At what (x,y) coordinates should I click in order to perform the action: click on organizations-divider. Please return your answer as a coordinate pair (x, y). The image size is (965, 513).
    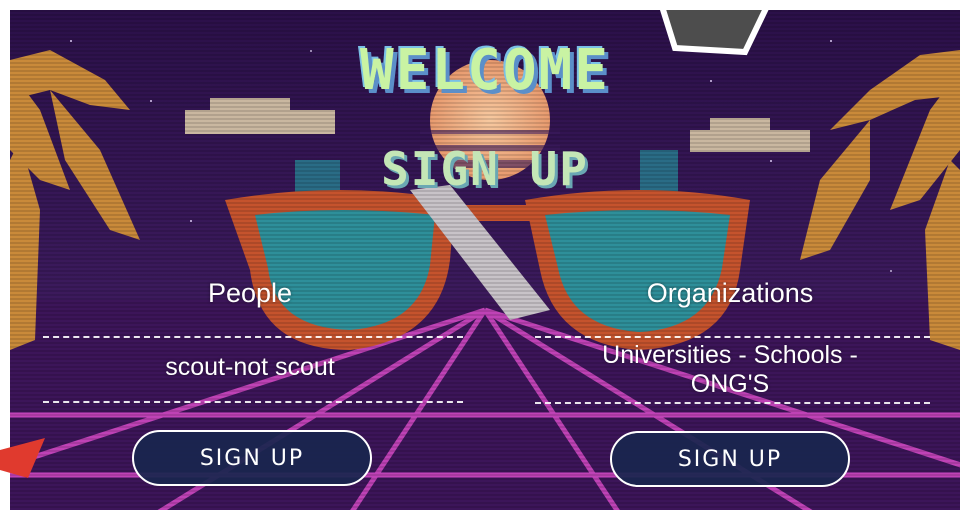
    Looking at the image, I should click on (732, 337).